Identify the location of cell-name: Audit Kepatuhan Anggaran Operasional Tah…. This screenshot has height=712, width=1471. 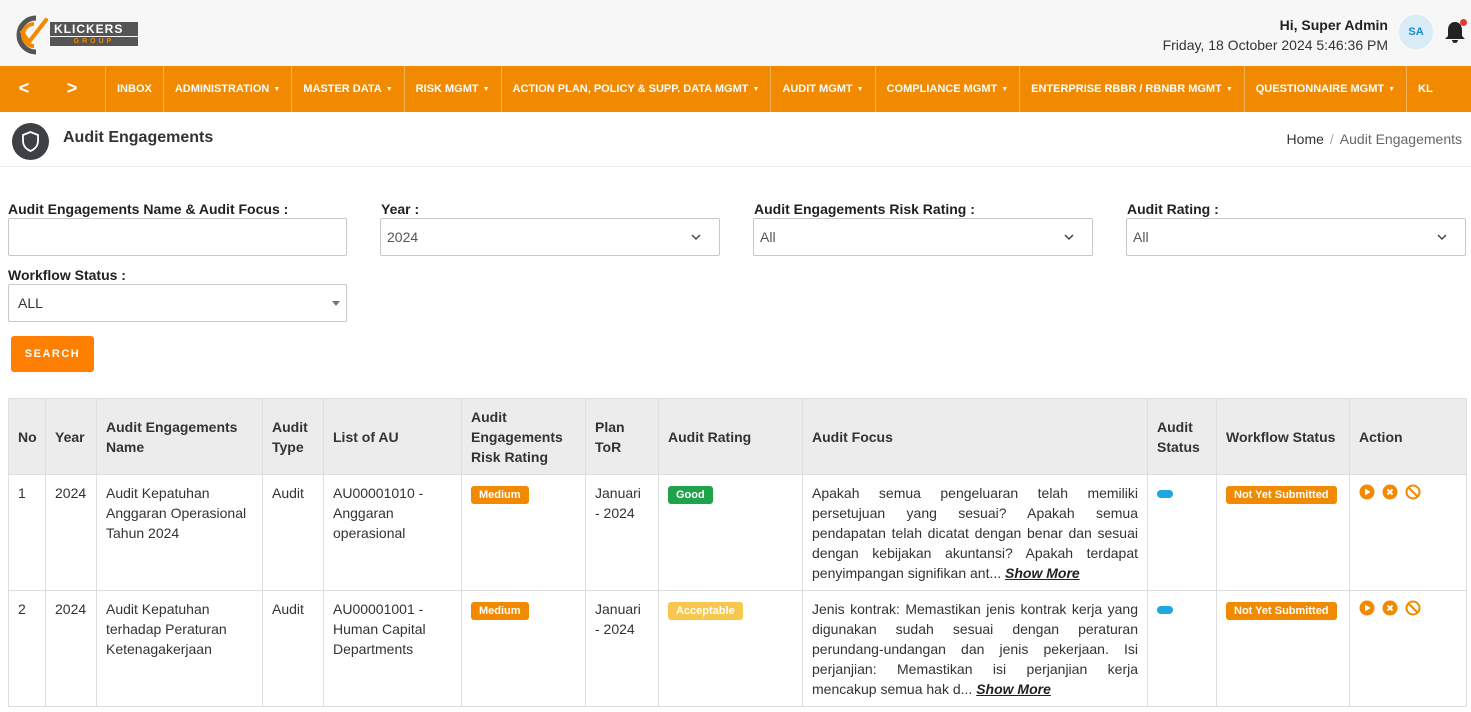
(179, 532).